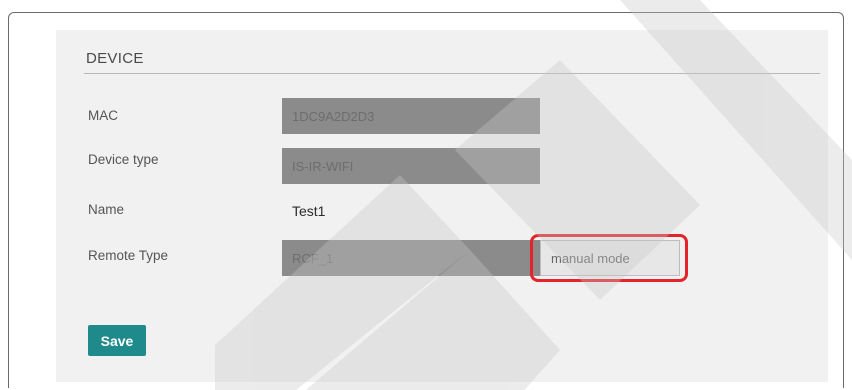  What do you see at coordinates (411, 211) in the screenshot?
I see `name-field: Test1` at bounding box center [411, 211].